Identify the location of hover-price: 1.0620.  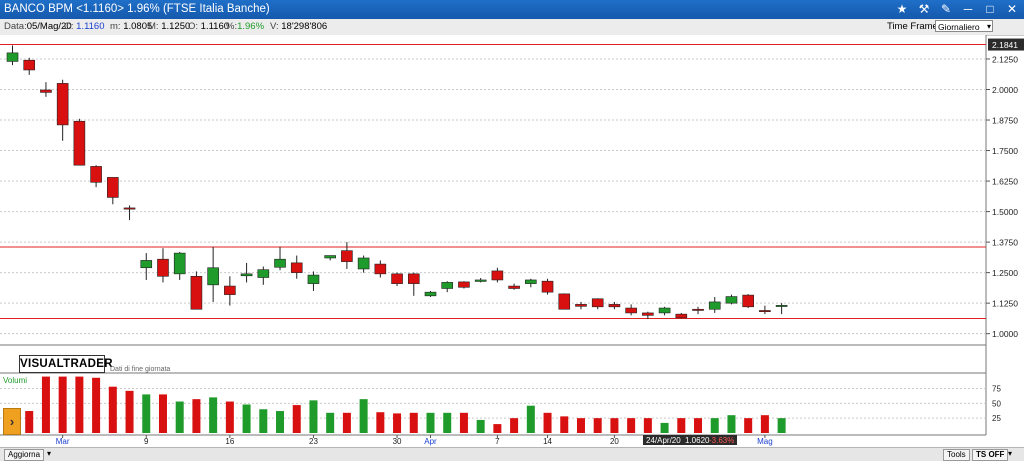
(697, 440).